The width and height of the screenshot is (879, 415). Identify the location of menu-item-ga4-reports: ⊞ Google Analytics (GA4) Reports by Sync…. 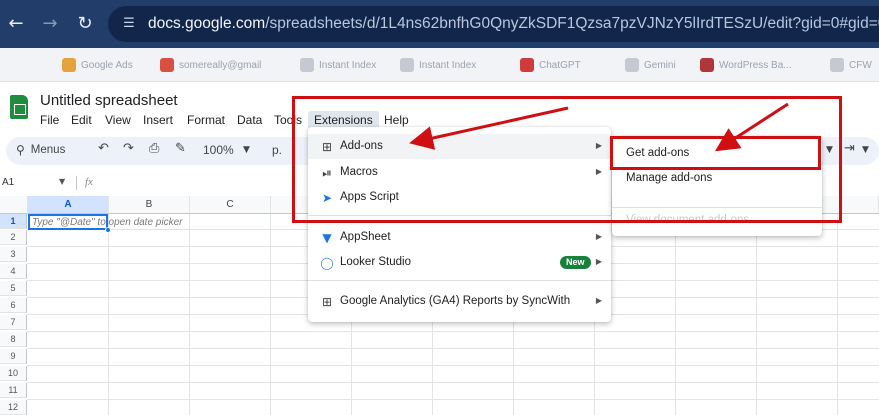
(459, 301).